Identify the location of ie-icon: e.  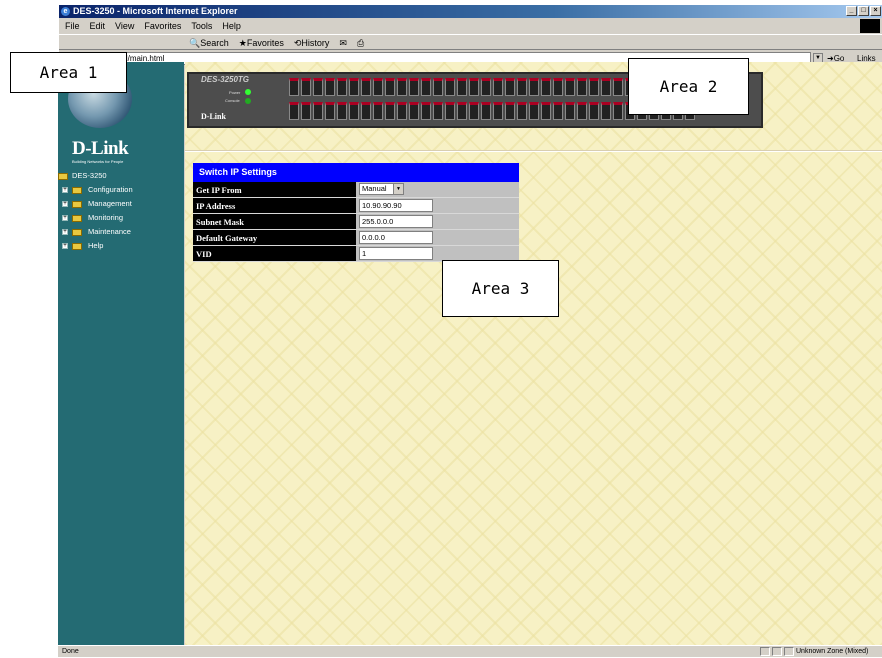
(65, 11).